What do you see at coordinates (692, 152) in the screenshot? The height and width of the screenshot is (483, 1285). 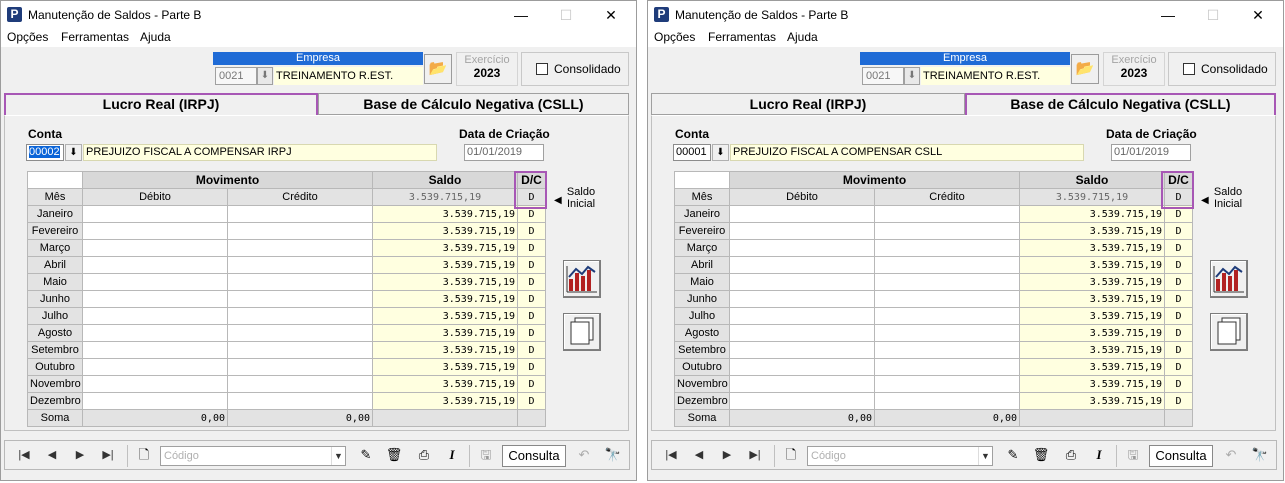 I see `conta-code-field: 00001` at bounding box center [692, 152].